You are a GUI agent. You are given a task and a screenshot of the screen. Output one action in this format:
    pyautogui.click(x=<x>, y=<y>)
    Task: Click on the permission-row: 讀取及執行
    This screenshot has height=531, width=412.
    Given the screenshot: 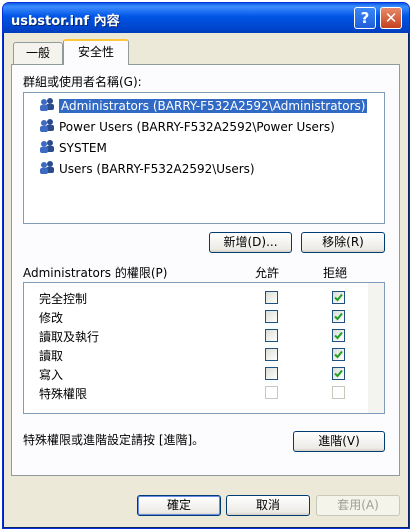 What is the action you would take?
    pyautogui.click(x=194, y=335)
    